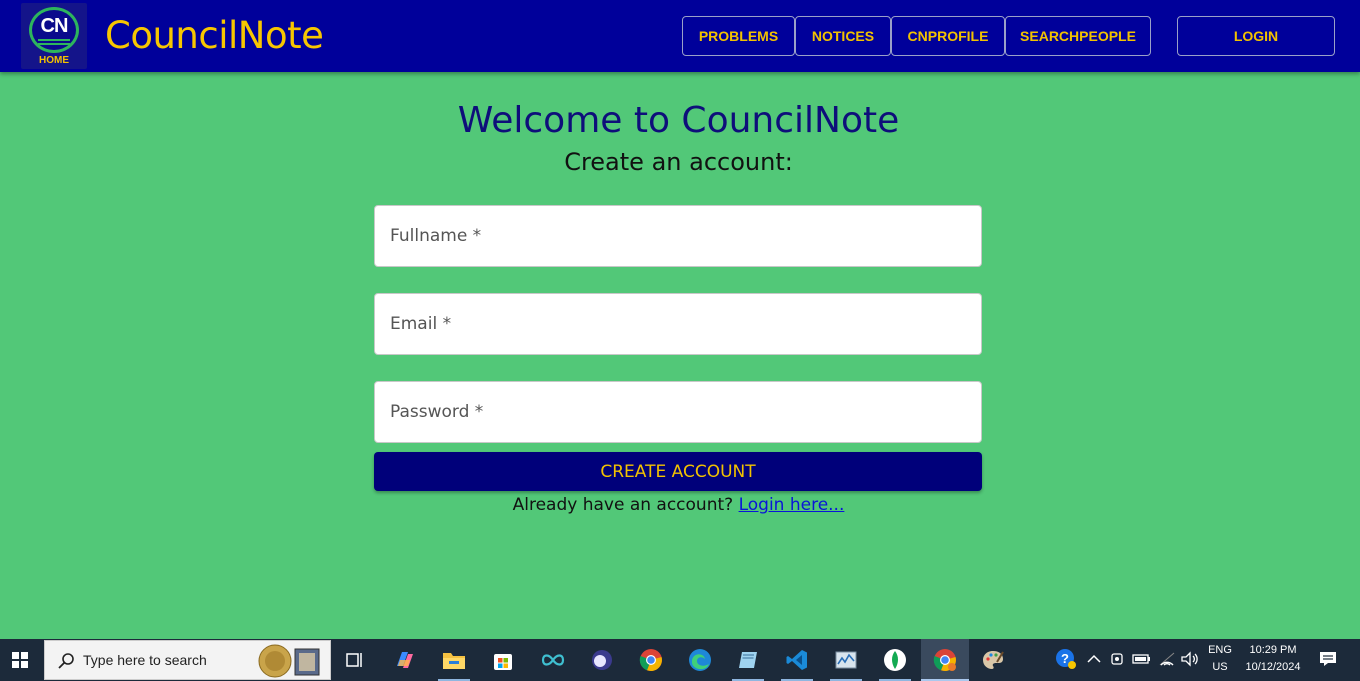 This screenshot has width=1360, height=681. Describe the element at coordinates (700, 660) in the screenshot. I see `edge-icon` at that location.